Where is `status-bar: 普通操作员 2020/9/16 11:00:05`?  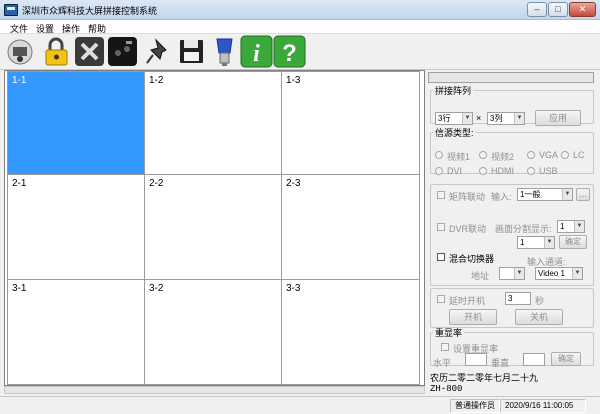 status-bar: 普通操作员 2020/9/16 11:00:05 is located at coordinates (300, 405).